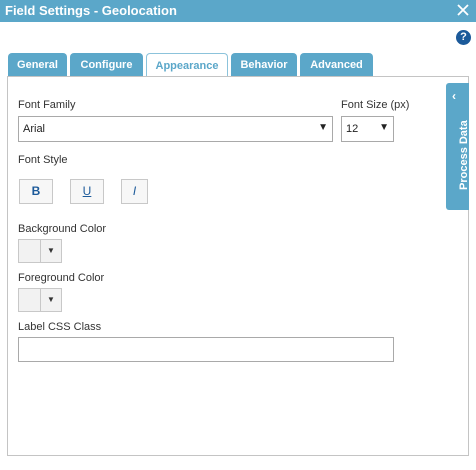 The width and height of the screenshot is (476, 470). Describe the element at coordinates (367, 129) in the screenshot. I see `font-size-select: 12 ▼` at that location.